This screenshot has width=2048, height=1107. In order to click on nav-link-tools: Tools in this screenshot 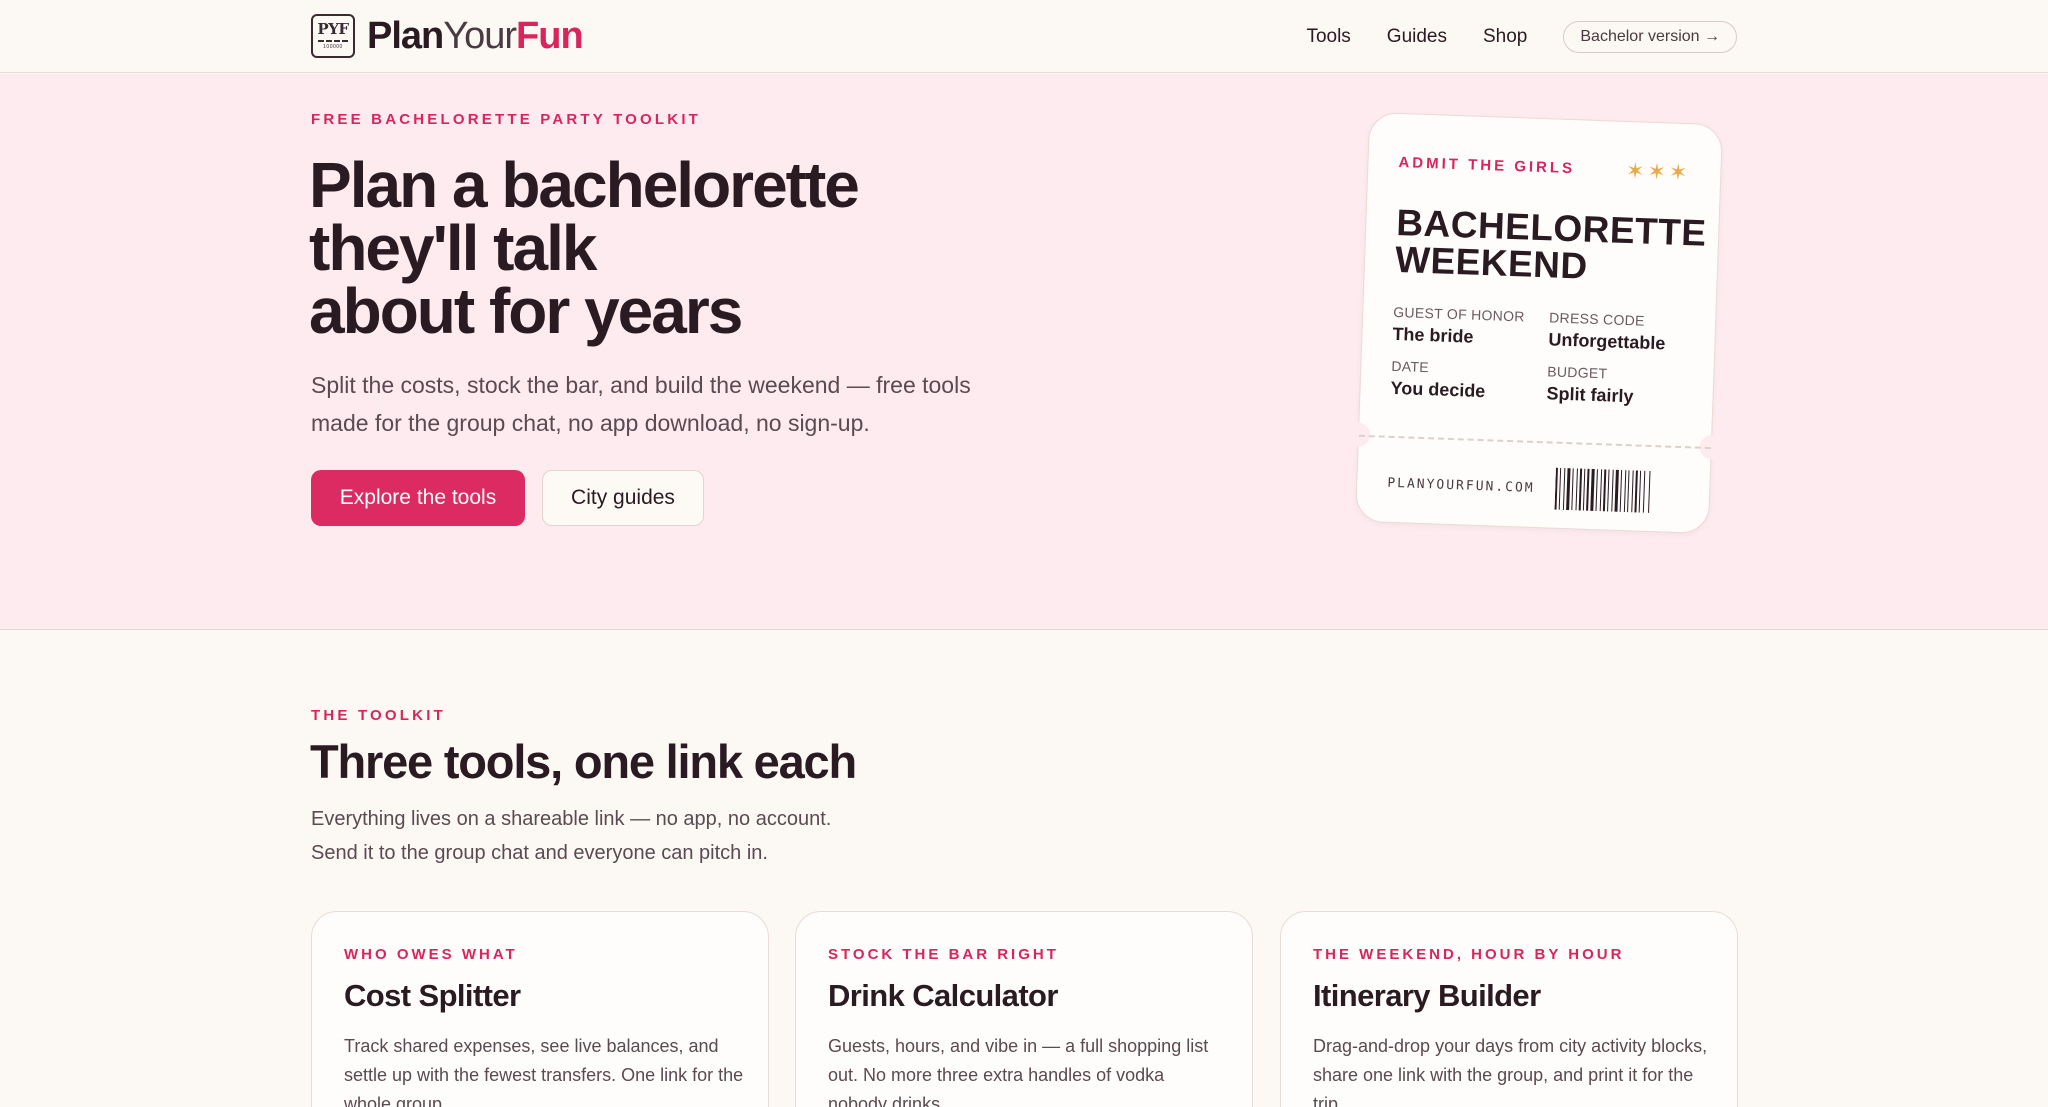, I will do `click(1328, 37)`.